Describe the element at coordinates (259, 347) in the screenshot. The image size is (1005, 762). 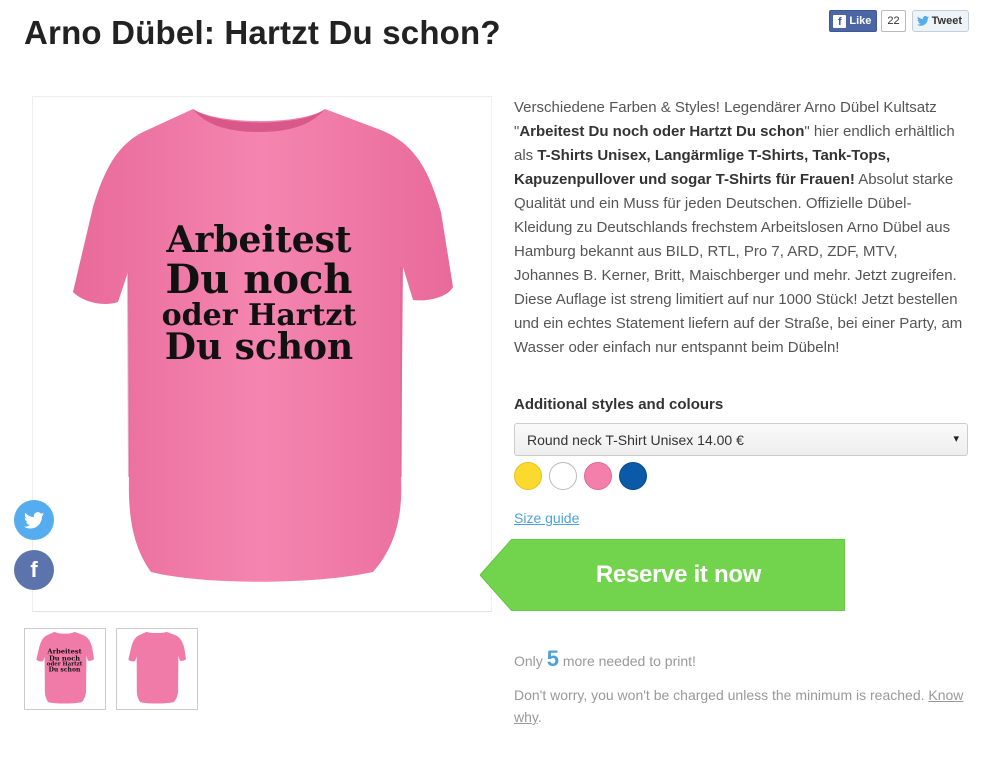
I see `shirt-print-line4: Du schon` at that location.